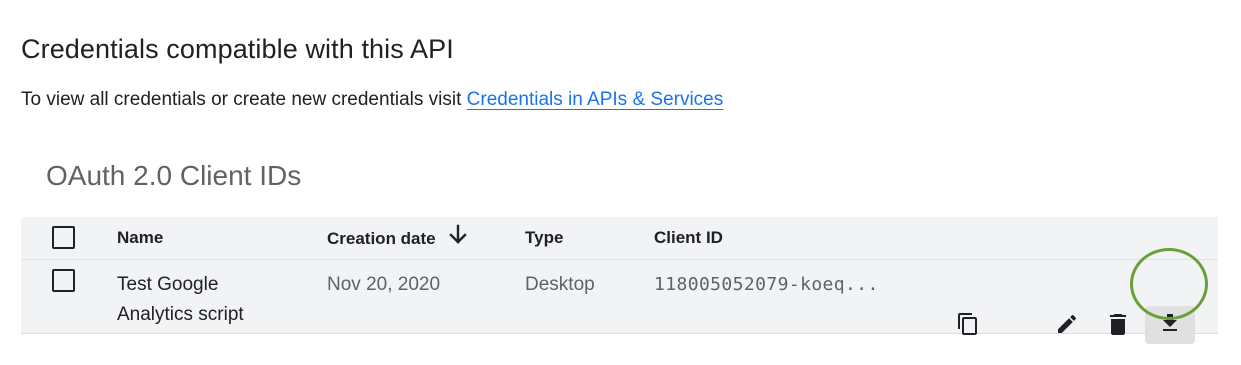 The image size is (1241, 365). Describe the element at coordinates (63, 280) in the screenshot. I see `row-checkbox` at that location.